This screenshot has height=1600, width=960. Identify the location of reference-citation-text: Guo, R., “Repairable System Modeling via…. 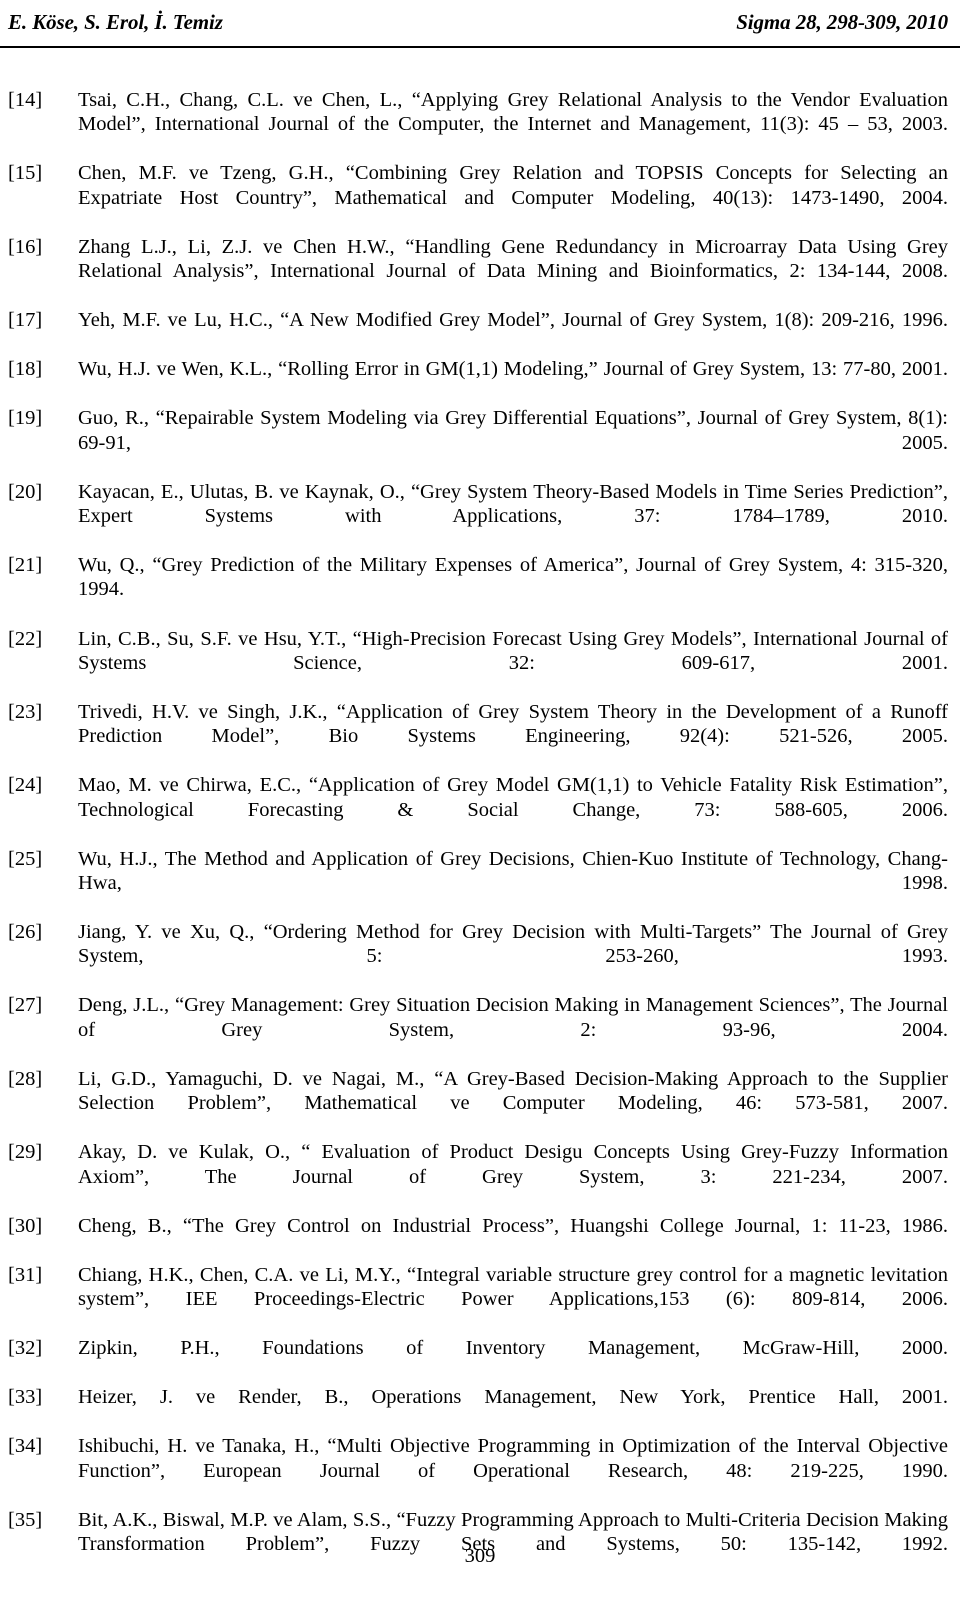
(513, 430).